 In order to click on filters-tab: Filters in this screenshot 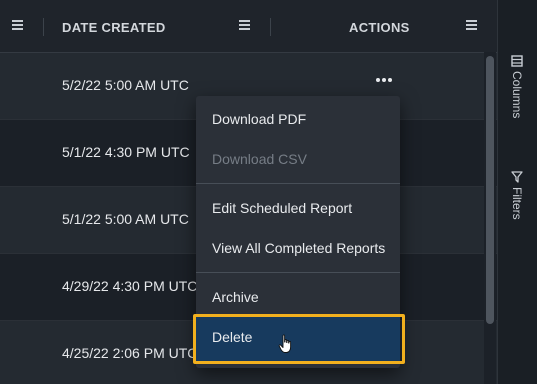, I will do `click(517, 198)`.